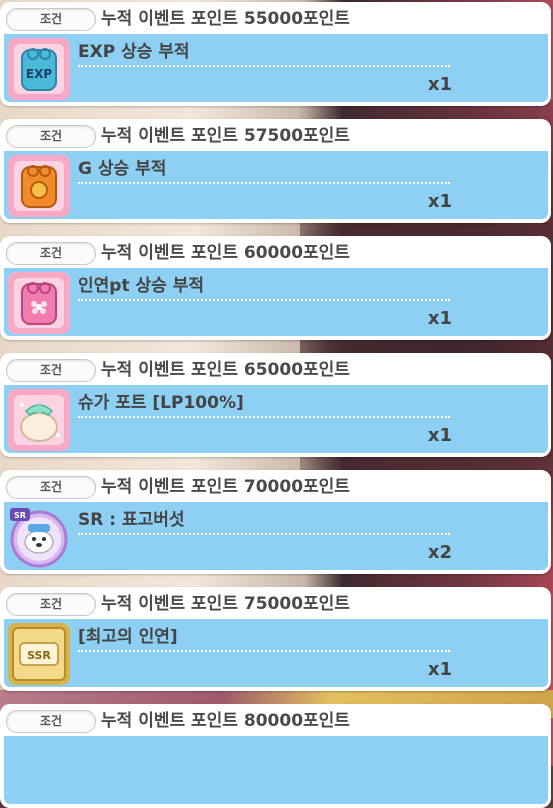 The width and height of the screenshot is (553, 808). Describe the element at coordinates (225, 19) in the screenshot. I see `condition-text: 누적 이벤트 포인트 55000포인트` at that location.